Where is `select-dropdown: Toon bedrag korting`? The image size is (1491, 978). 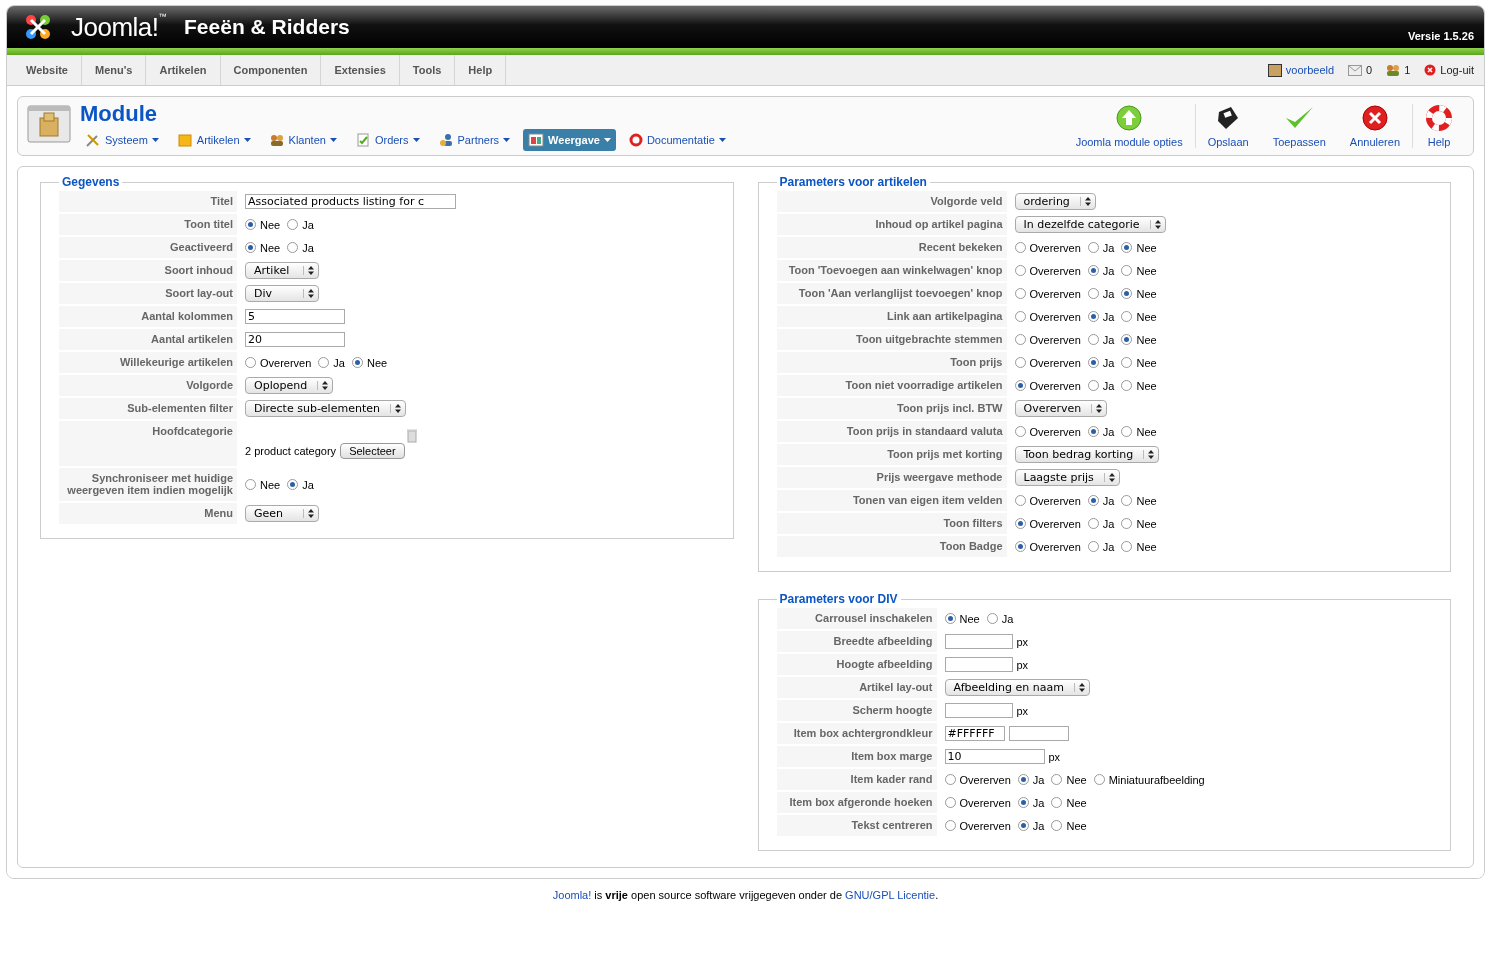
select-dropdown: Toon bedrag korting is located at coordinates (1087, 454).